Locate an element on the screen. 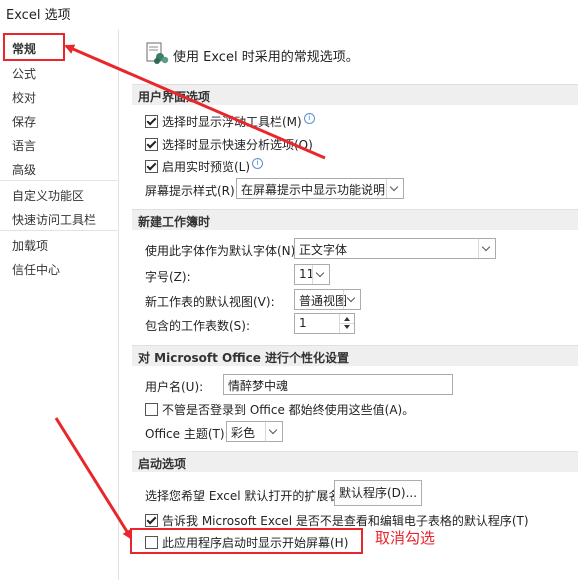 This screenshot has width=578, height=580. arrow-to-general is located at coordinates (195, 102).